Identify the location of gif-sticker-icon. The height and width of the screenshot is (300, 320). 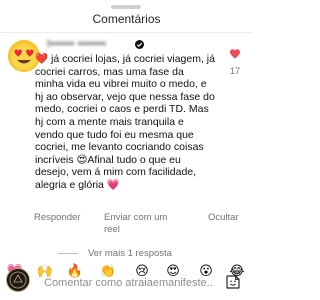
(233, 282).